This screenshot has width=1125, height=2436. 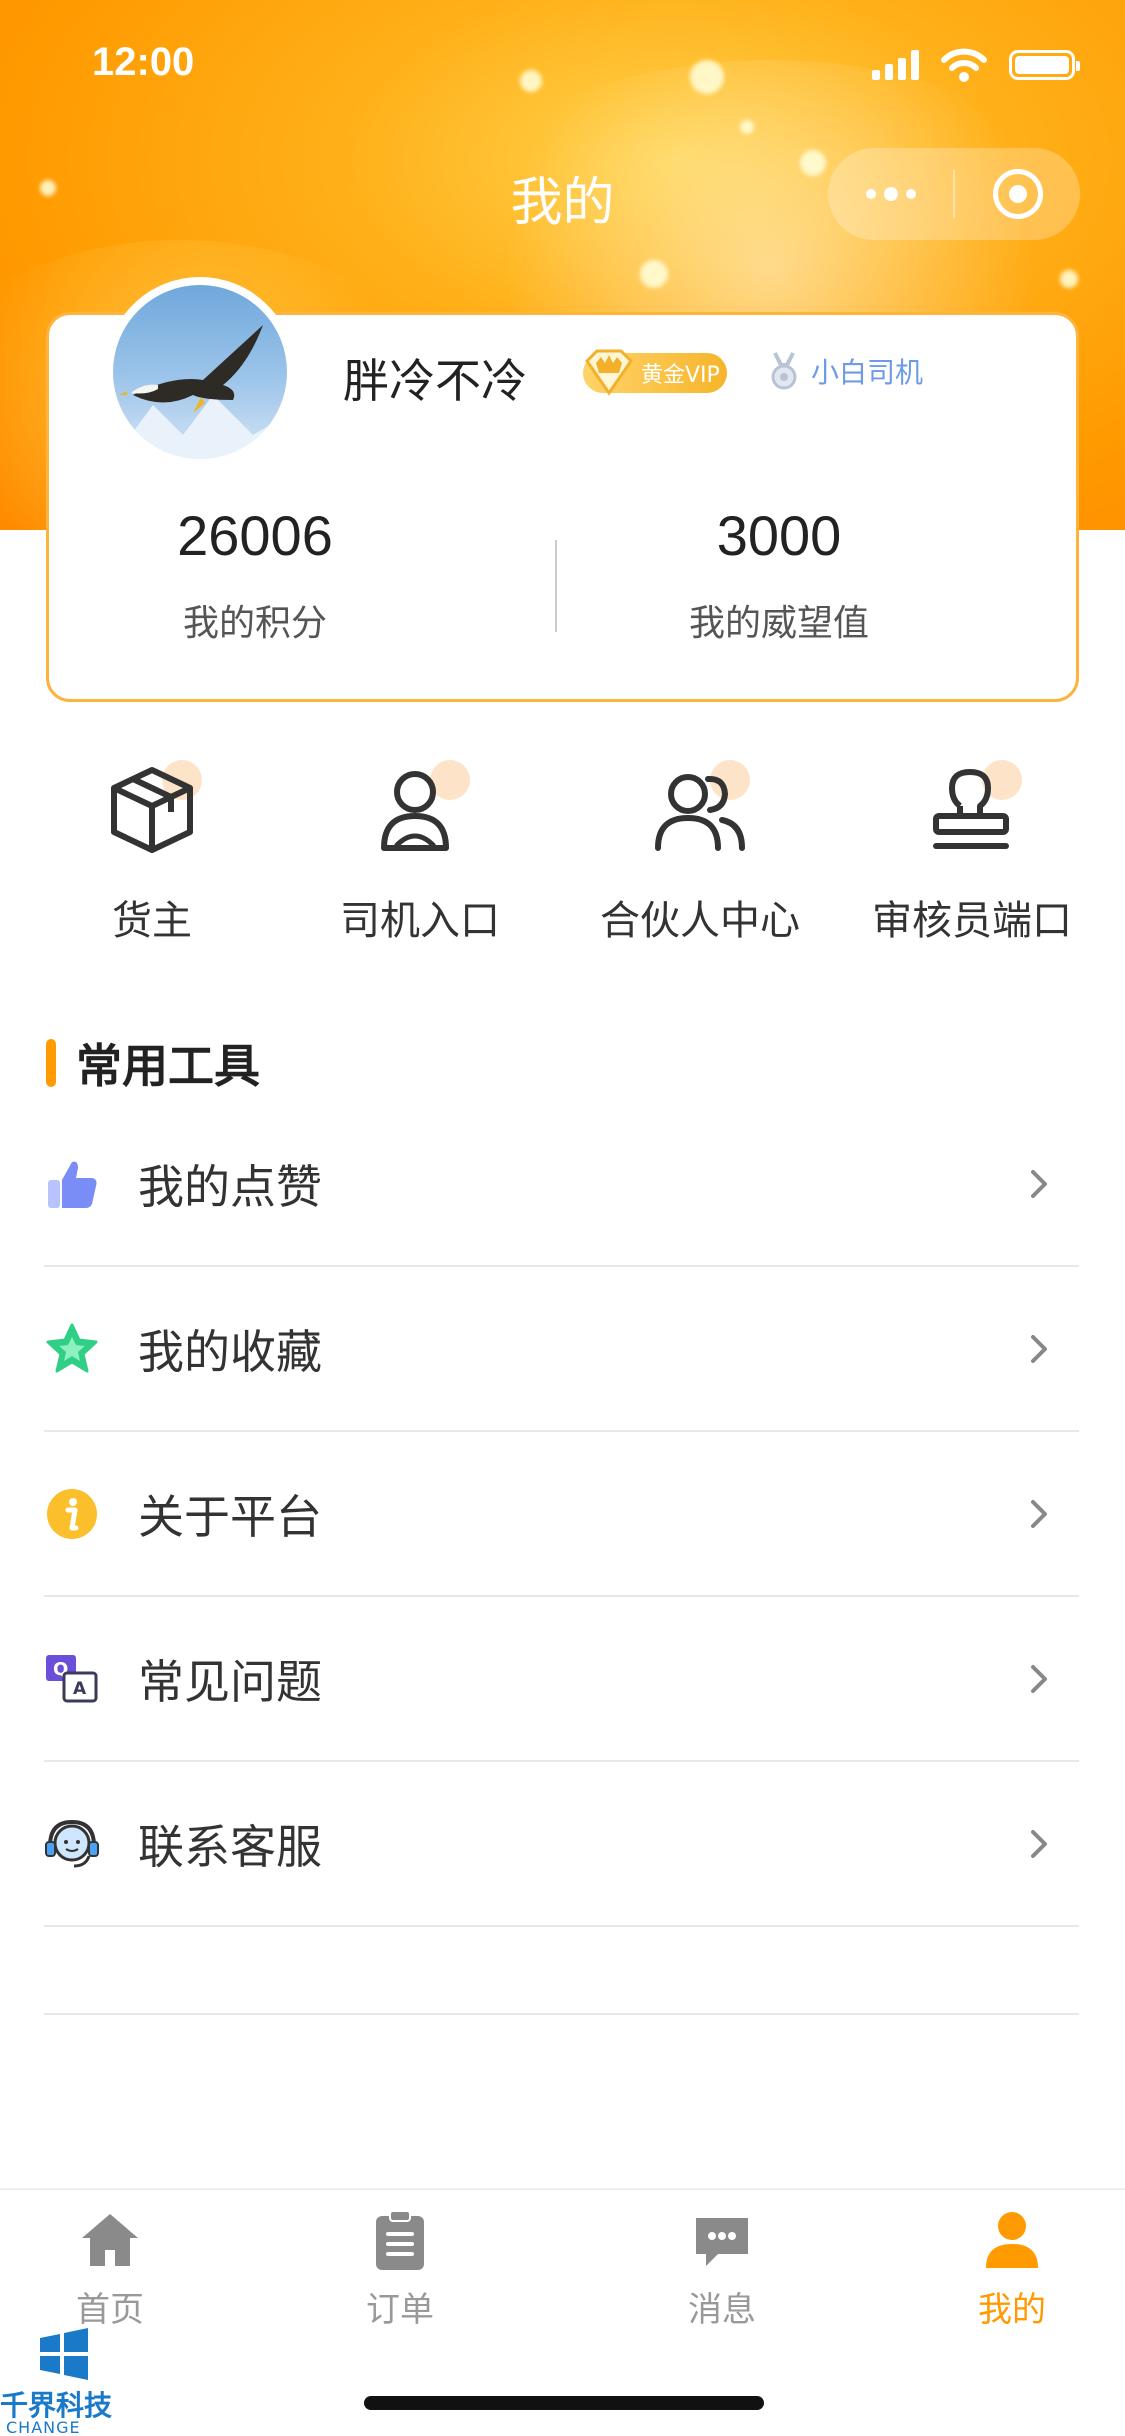 What do you see at coordinates (420, 853) in the screenshot?
I see `entry-driver: 司机入口` at bounding box center [420, 853].